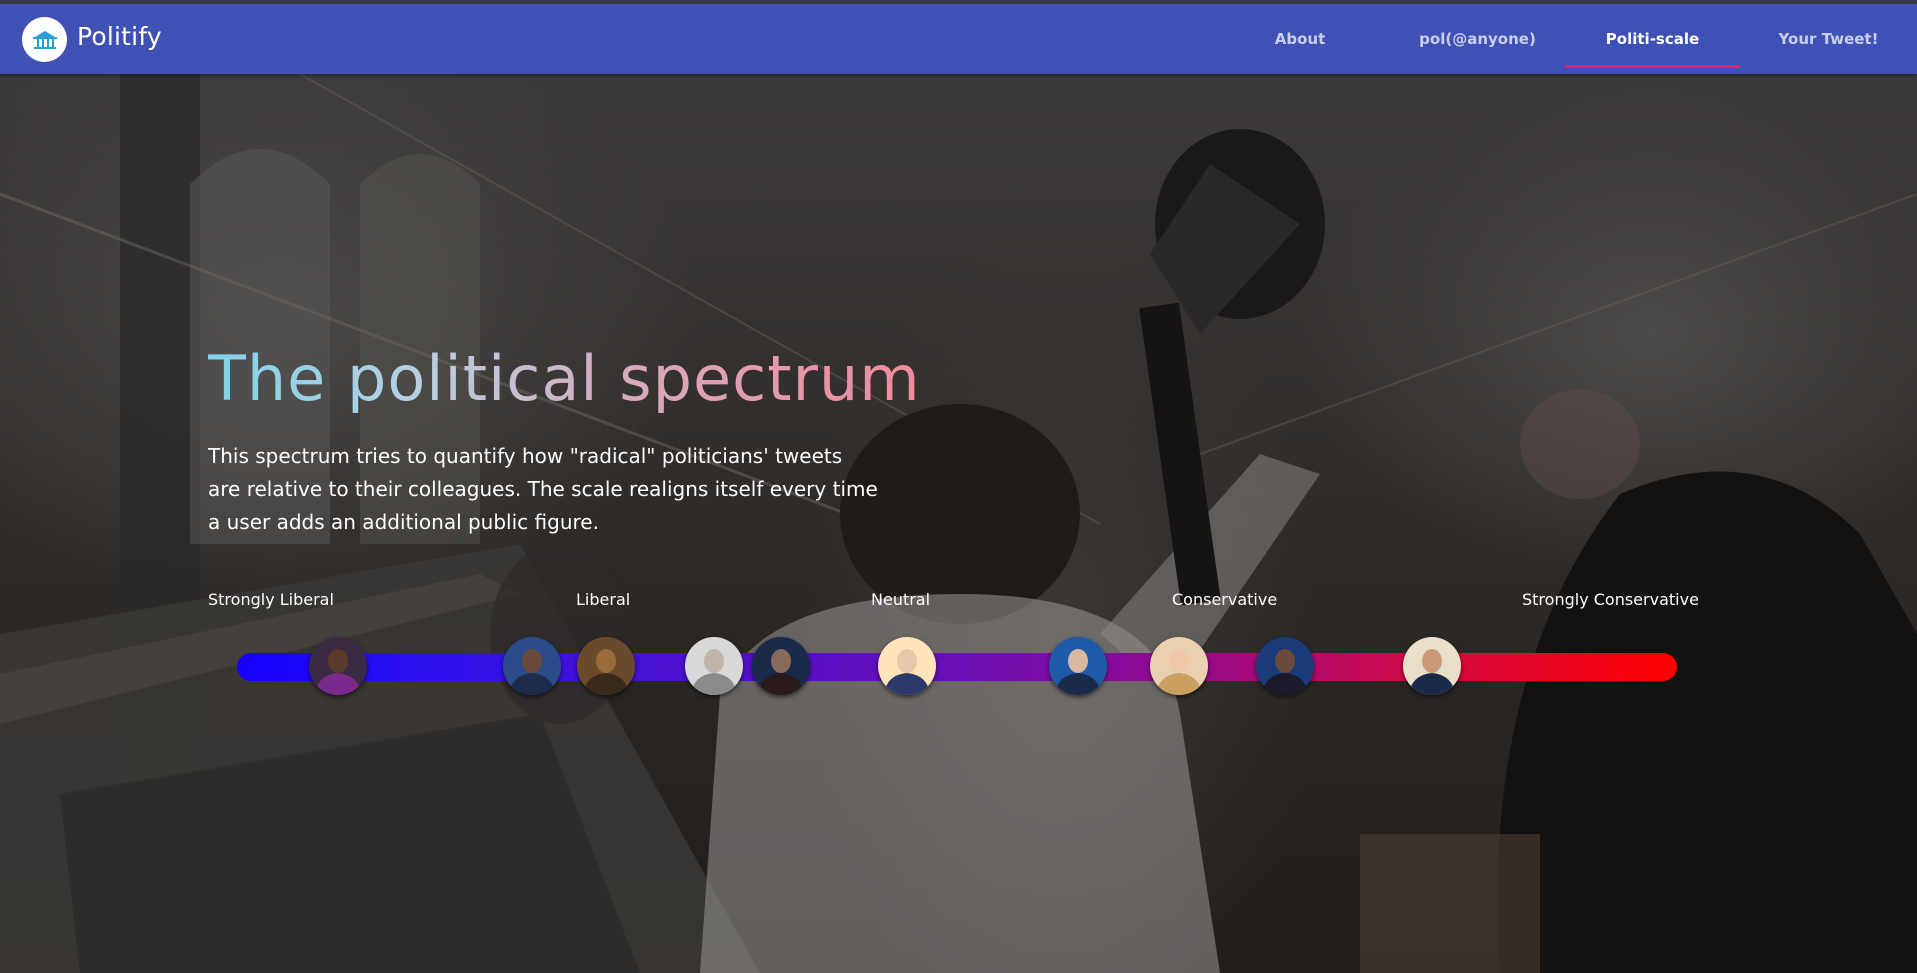 The image size is (1917, 973). I want to click on brand-name: Politify, so click(119, 36).